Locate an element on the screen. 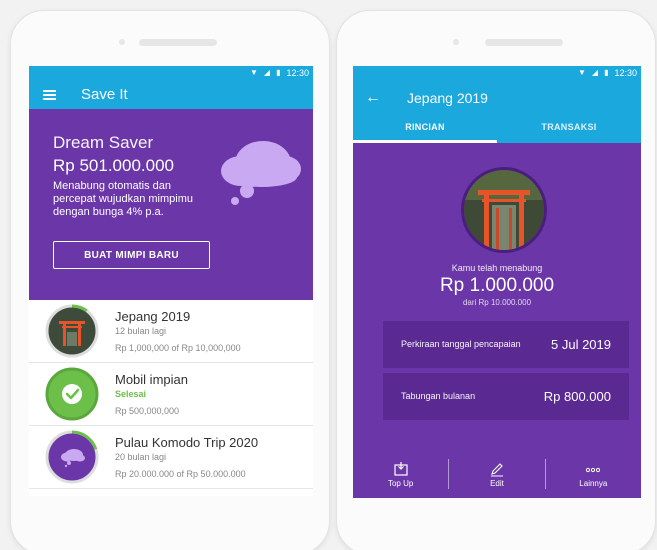  app-title: Save It is located at coordinates (104, 94).